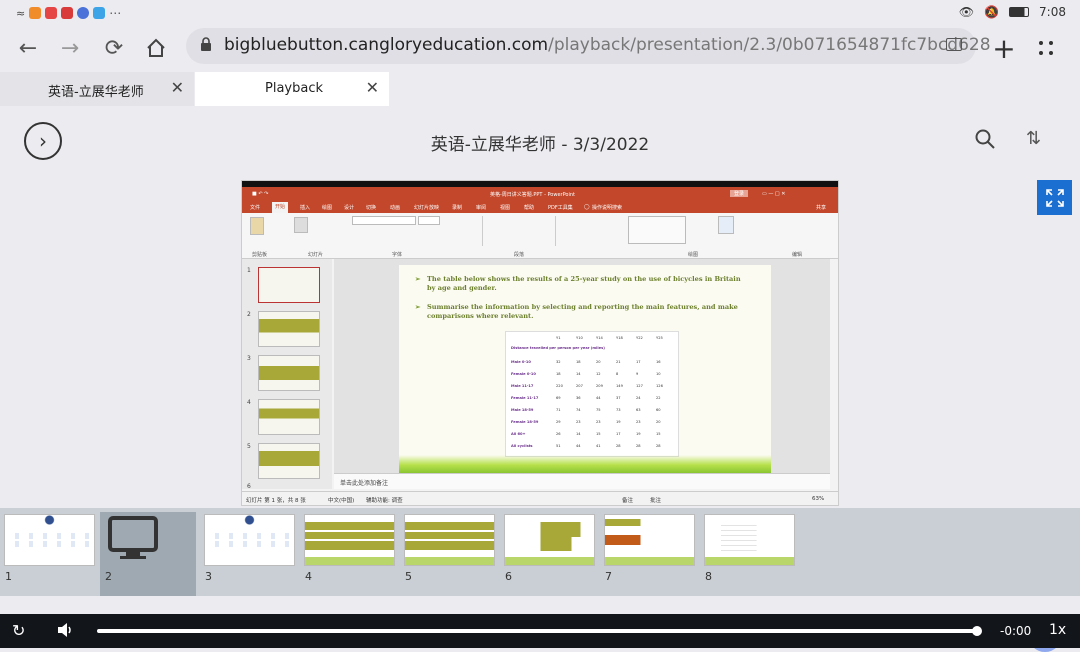  Describe the element at coordinates (1046, 48) in the screenshot. I see `menu-dots-icon` at that location.